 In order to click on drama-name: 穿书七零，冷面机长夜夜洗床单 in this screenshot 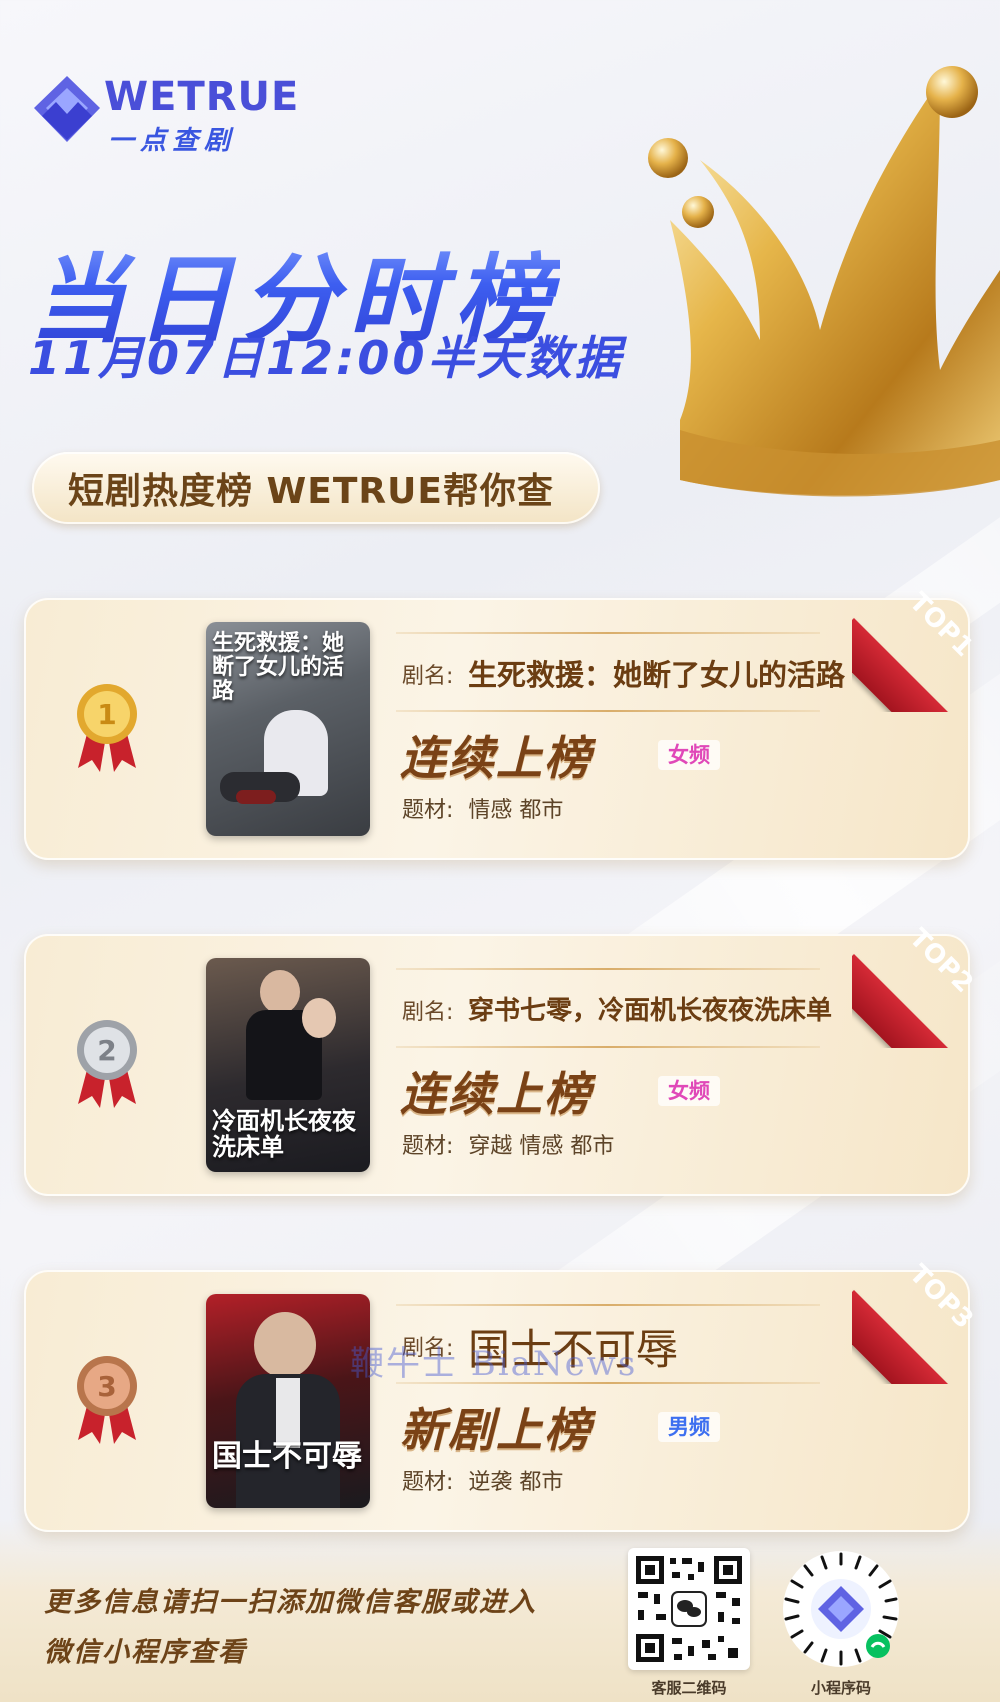, I will do `click(650, 1008)`.